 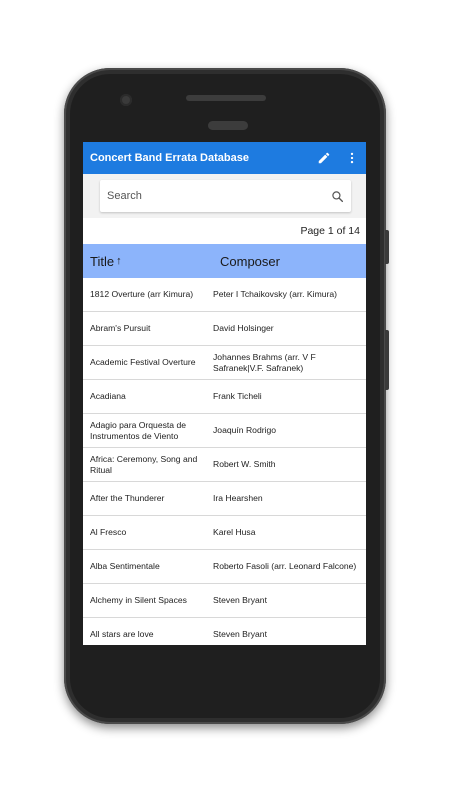 What do you see at coordinates (387, 360) in the screenshot?
I see `volume-button` at bounding box center [387, 360].